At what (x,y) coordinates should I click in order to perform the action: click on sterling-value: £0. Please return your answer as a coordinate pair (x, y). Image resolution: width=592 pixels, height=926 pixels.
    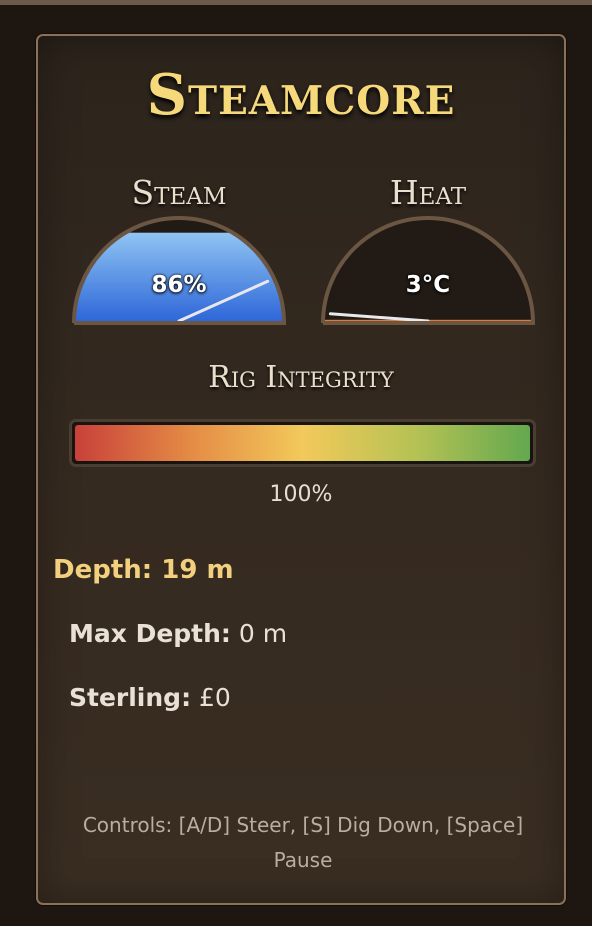
    Looking at the image, I should click on (215, 697).